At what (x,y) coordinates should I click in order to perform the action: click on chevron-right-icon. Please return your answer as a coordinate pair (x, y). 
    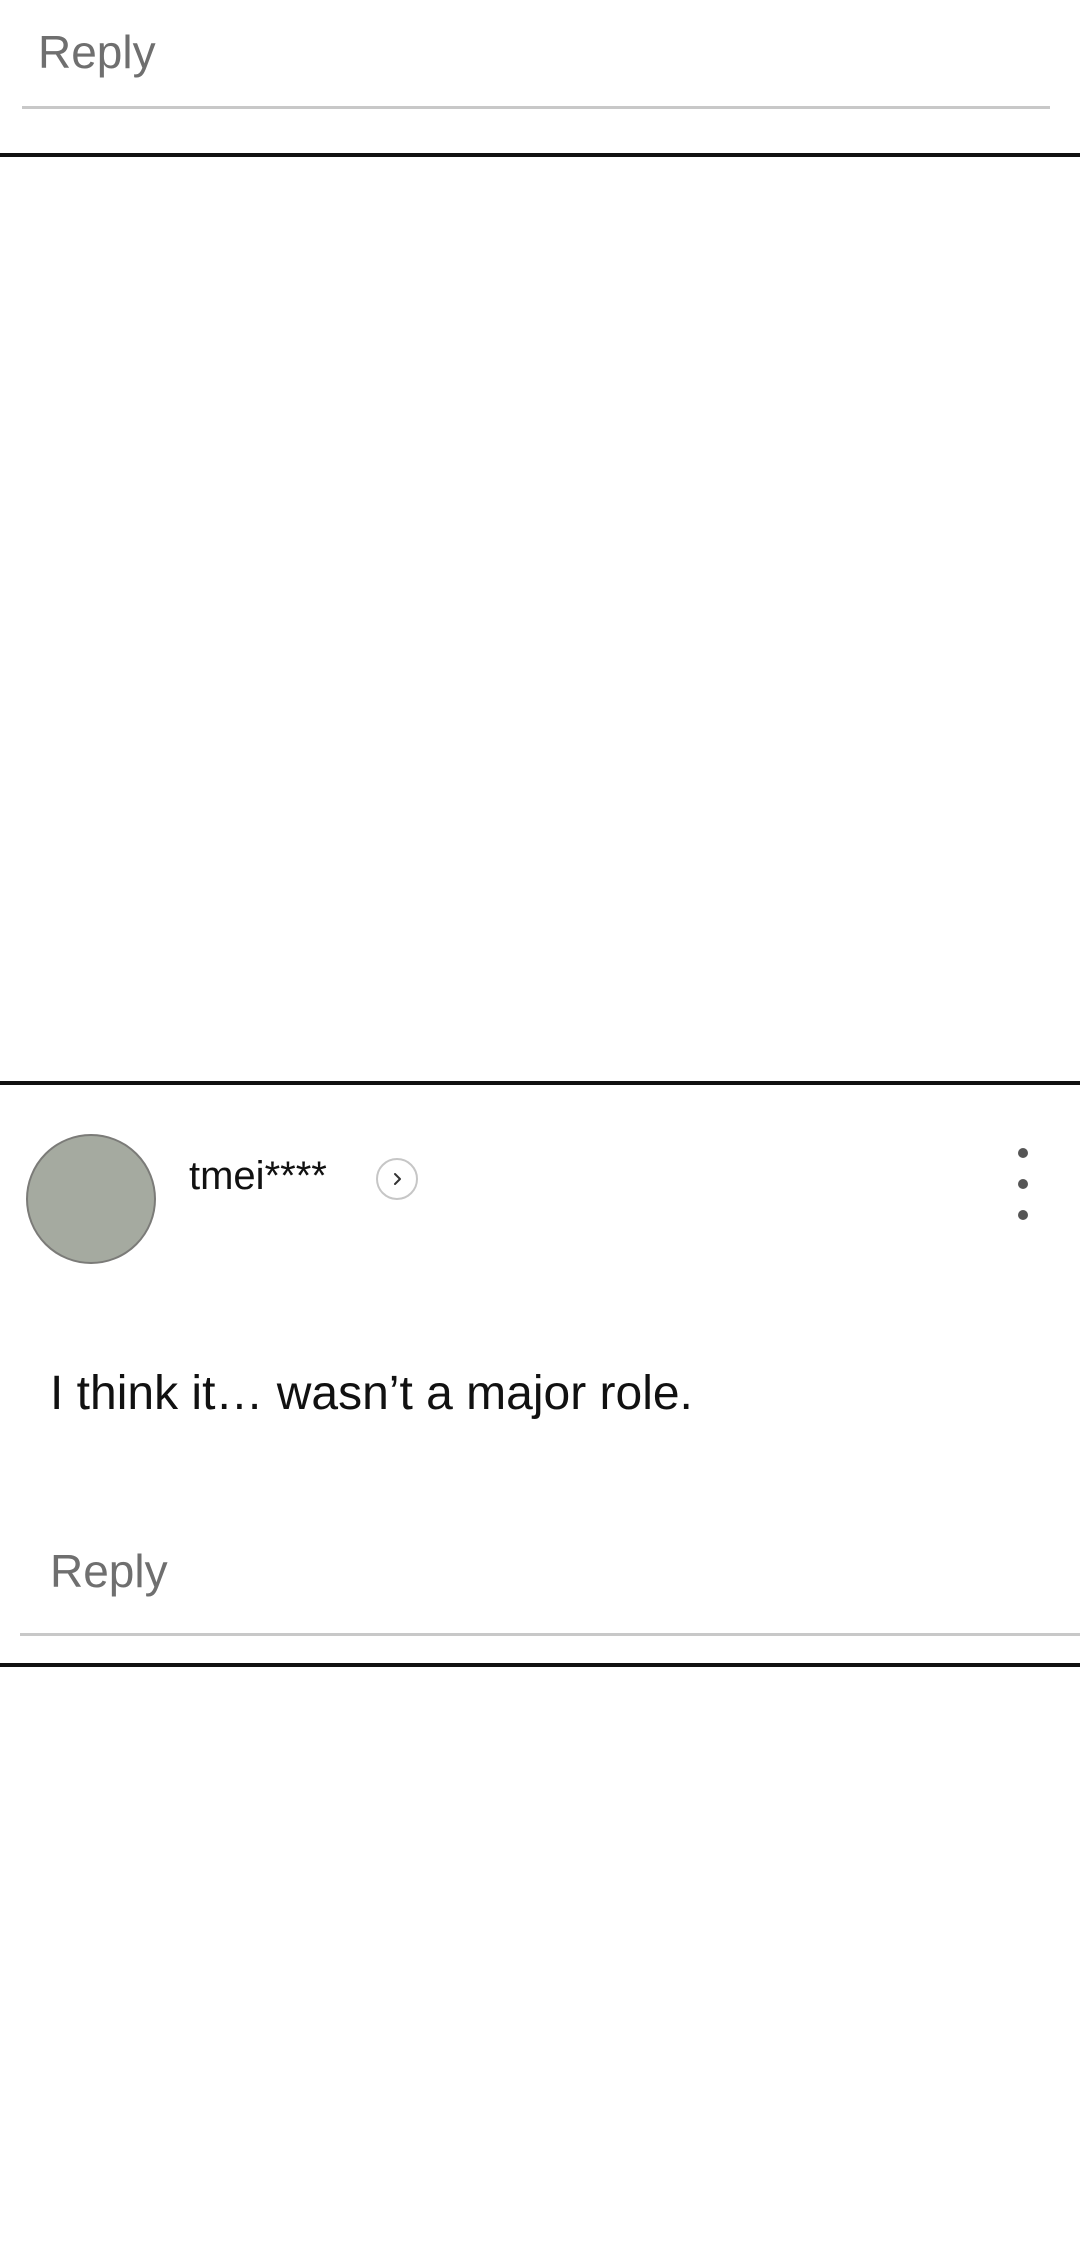
    Looking at the image, I should click on (397, 1179).